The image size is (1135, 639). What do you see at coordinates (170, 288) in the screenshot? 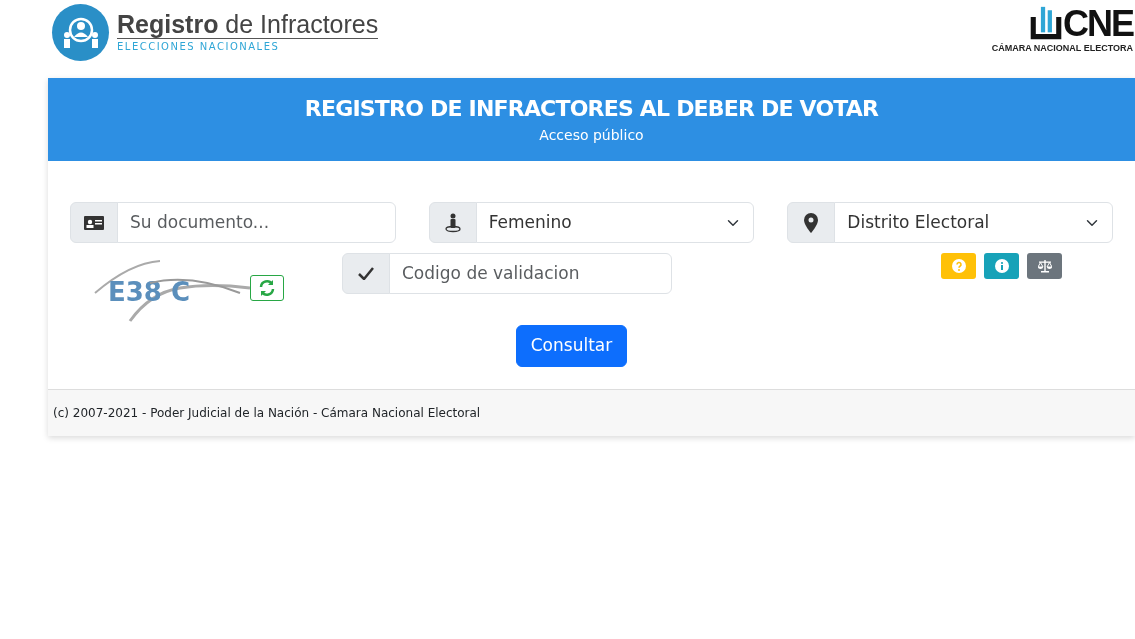
I see `captcha-image: E38 C` at bounding box center [170, 288].